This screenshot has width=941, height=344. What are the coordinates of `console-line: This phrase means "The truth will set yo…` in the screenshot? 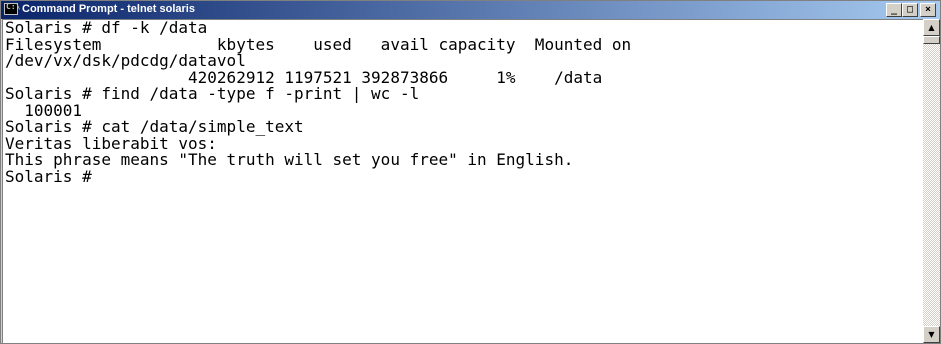 It's located at (289, 159).